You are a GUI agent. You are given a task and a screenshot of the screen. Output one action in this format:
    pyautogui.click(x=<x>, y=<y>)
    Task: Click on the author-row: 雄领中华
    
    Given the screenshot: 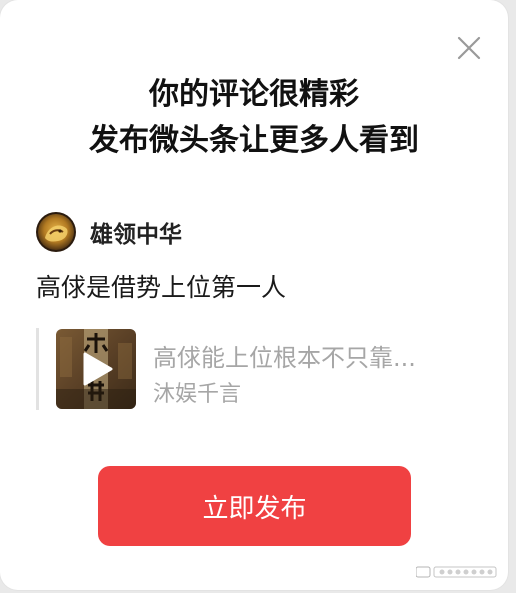 What is the action you would take?
    pyautogui.click(x=109, y=232)
    